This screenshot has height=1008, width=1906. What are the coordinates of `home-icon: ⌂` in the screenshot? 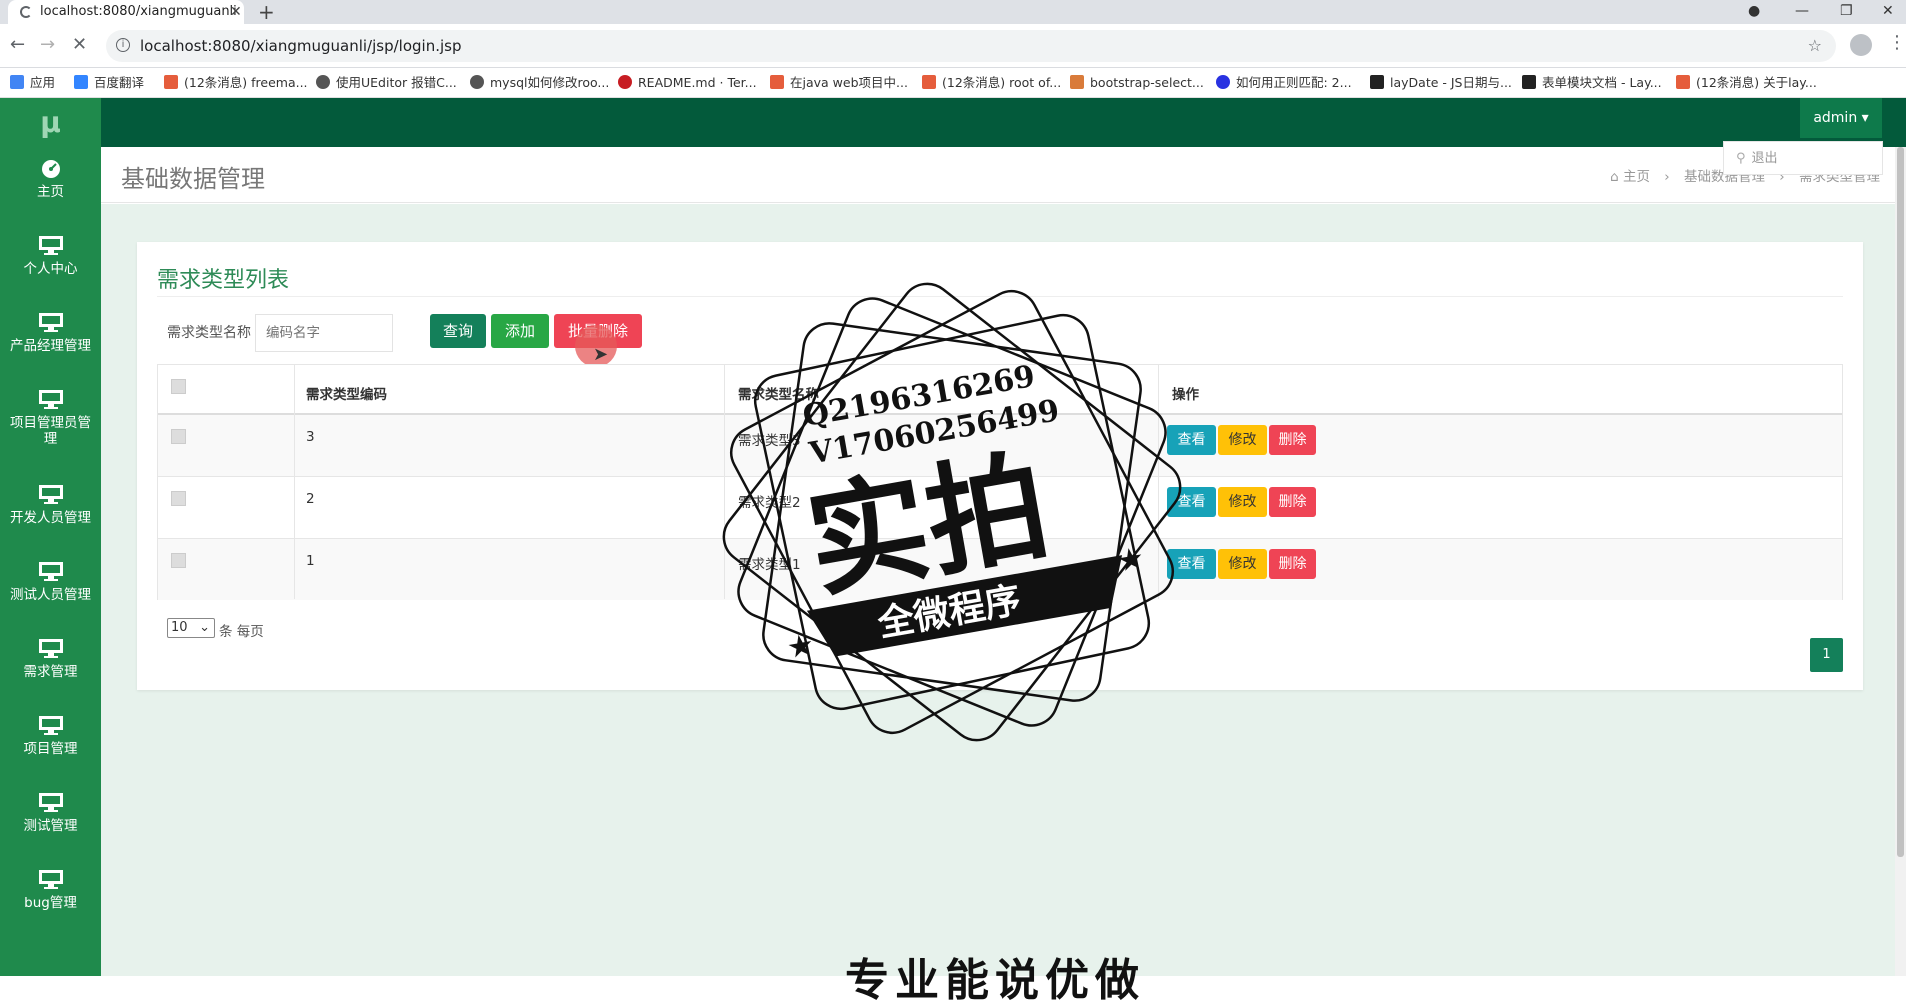 It's located at (1614, 177).